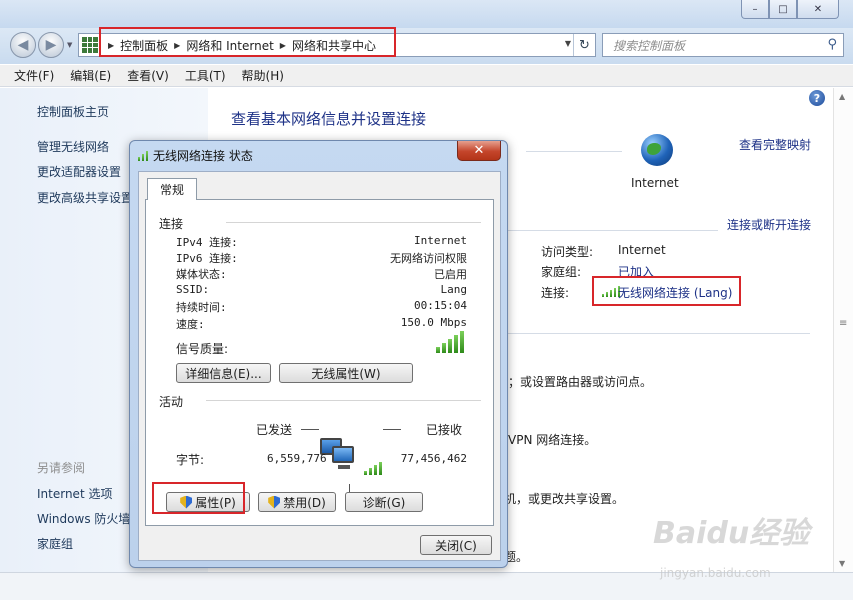 This screenshot has width=853, height=600. What do you see at coordinates (74, 493) in the screenshot?
I see `sidebar-item-internet-options: Internet 选项` at bounding box center [74, 493].